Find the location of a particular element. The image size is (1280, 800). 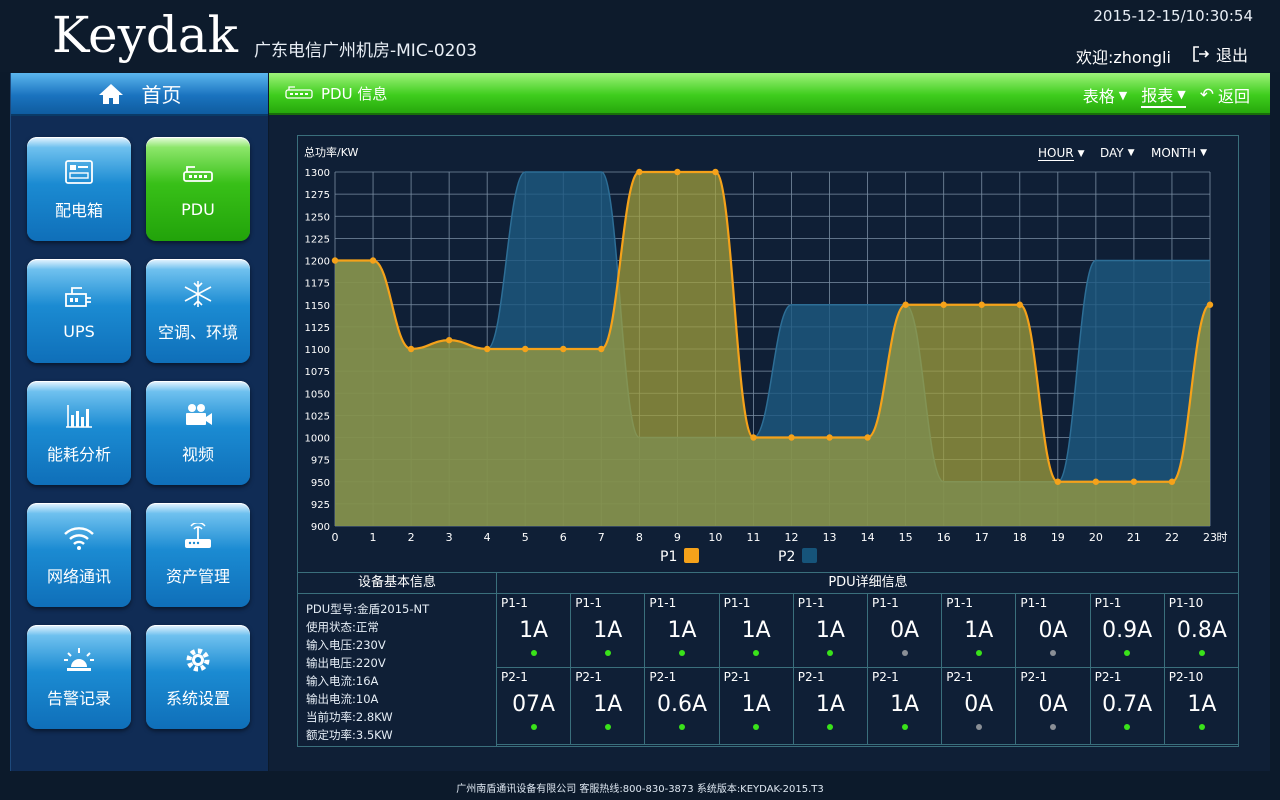

keydak-logo: Keydak is located at coordinates (145, 35).